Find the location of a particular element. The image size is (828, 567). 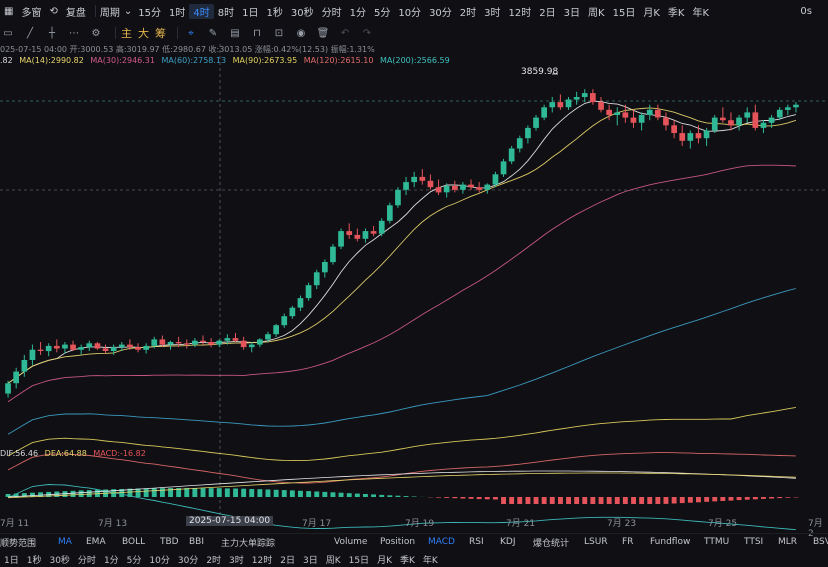

indicator-boll: BOLL is located at coordinates (133, 542).